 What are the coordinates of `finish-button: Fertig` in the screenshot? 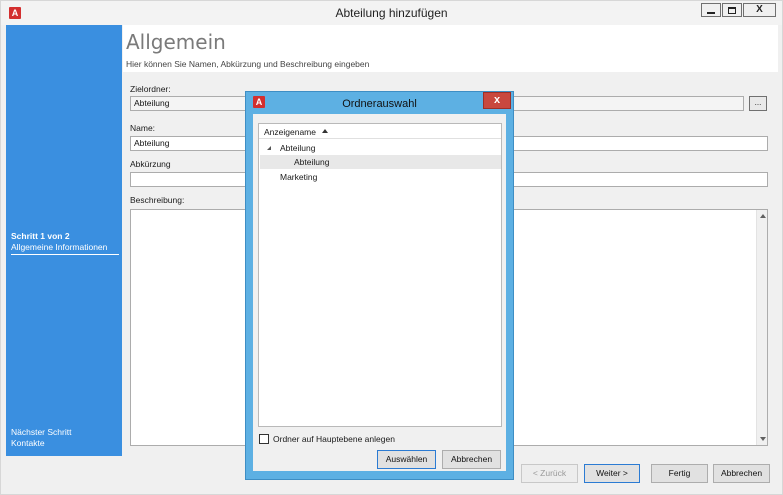 It's located at (679, 473).